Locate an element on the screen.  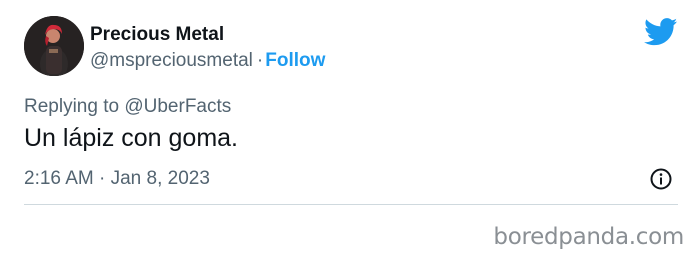
info-icon is located at coordinates (661, 179).